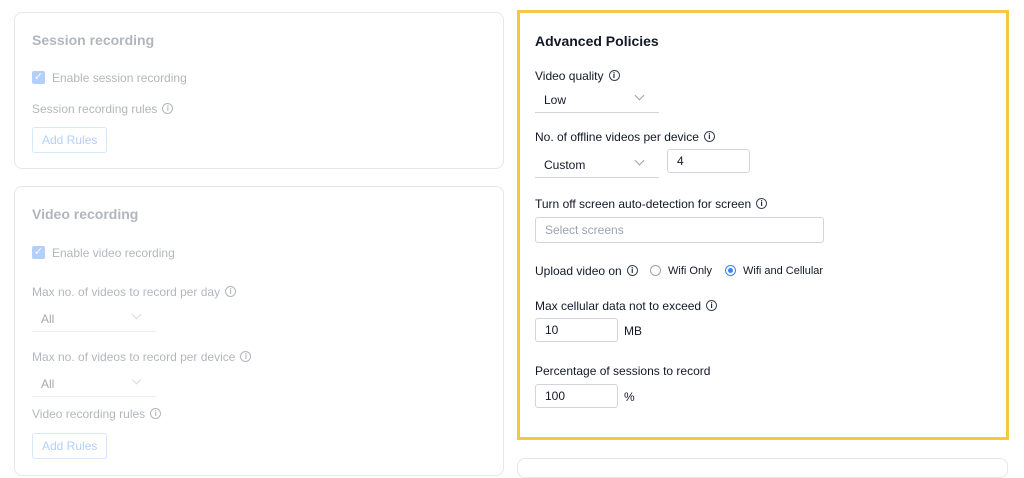 This screenshot has height=478, width=1024. What do you see at coordinates (119, 78) in the screenshot?
I see `enable-session-recording-label: Enable session recording` at bounding box center [119, 78].